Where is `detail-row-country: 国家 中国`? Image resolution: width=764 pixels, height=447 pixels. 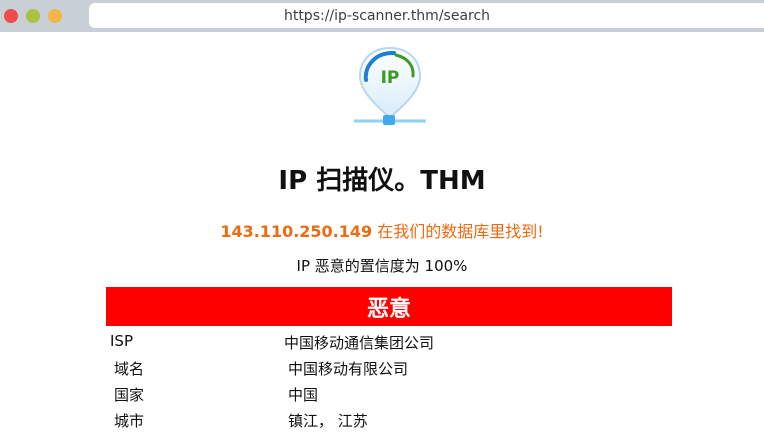 detail-row-country: 国家 中国 is located at coordinates (389, 394).